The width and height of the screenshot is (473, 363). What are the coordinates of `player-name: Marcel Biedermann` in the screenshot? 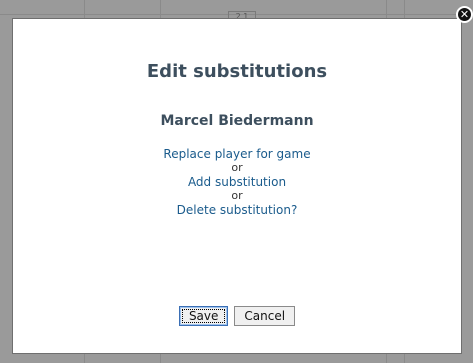 It's located at (237, 121).